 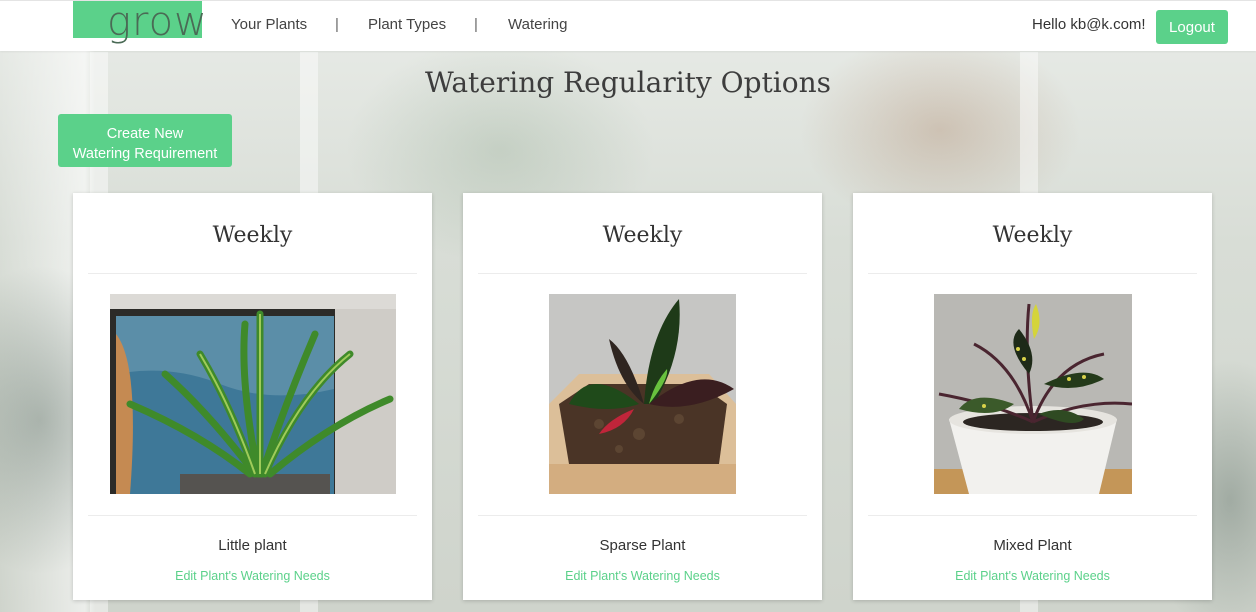 I want to click on plant-name: Sparse Plant, so click(x=642, y=545).